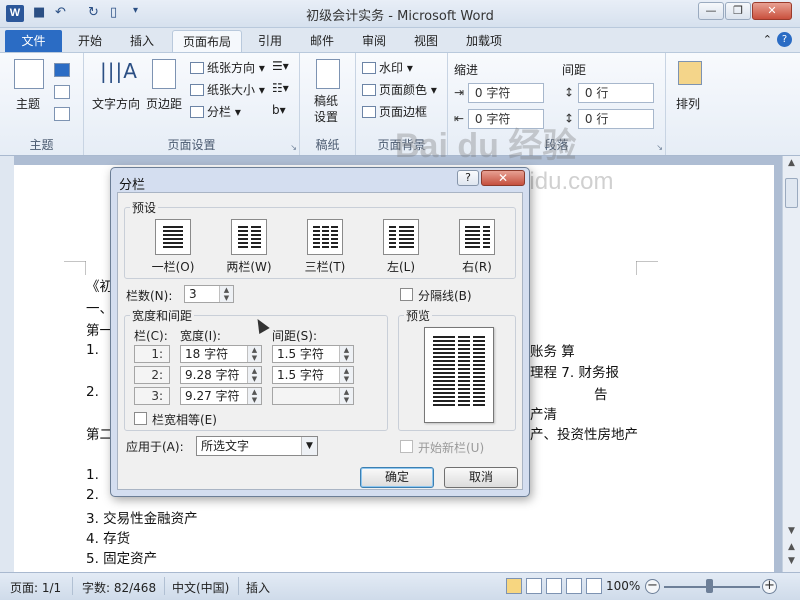 The width and height of the screenshot is (800, 600). What do you see at coordinates (584, 435) in the screenshot?
I see `doc-line-right: 产、投资性房地产` at bounding box center [584, 435].